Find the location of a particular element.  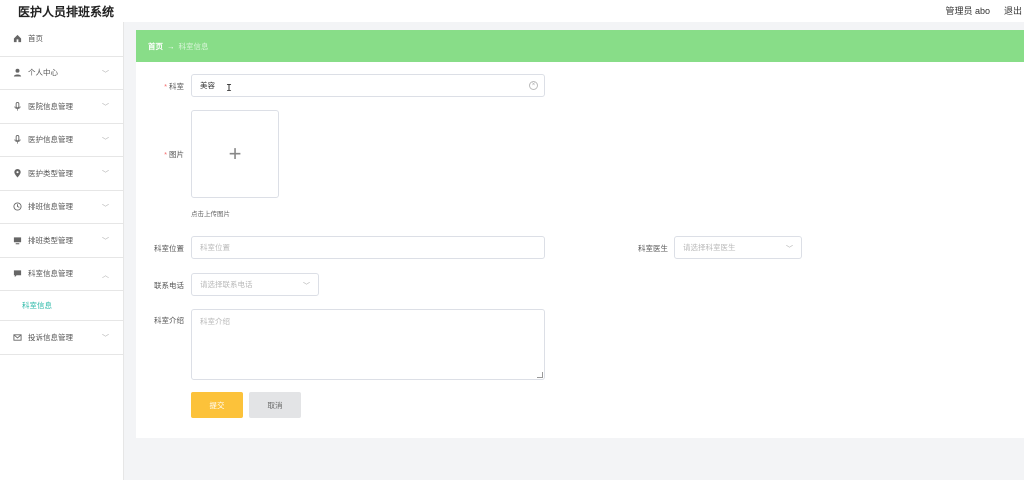

image-label: * 图片 is located at coordinates (167, 154).